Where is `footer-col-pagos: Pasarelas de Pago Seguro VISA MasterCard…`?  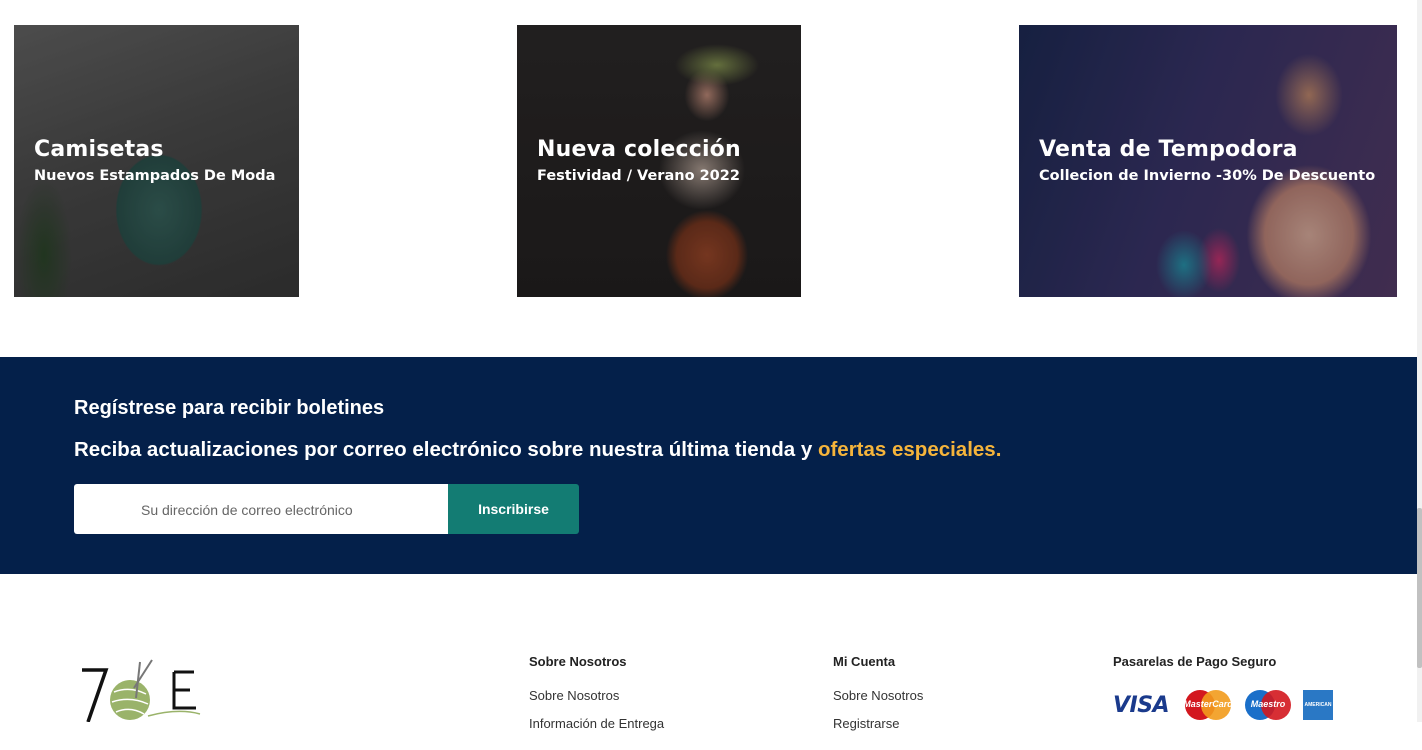
footer-col-pagos: Pasarelas de Pago Seguro VISA MasterCard… is located at coordinates (1223, 696).